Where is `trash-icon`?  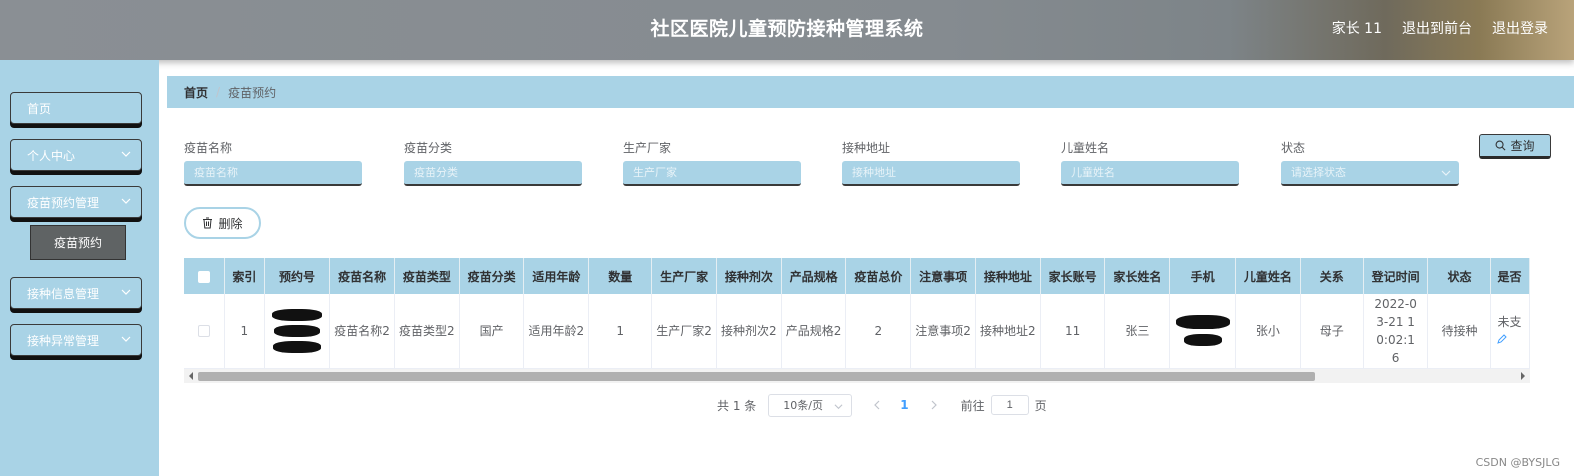
trash-icon is located at coordinates (208, 223).